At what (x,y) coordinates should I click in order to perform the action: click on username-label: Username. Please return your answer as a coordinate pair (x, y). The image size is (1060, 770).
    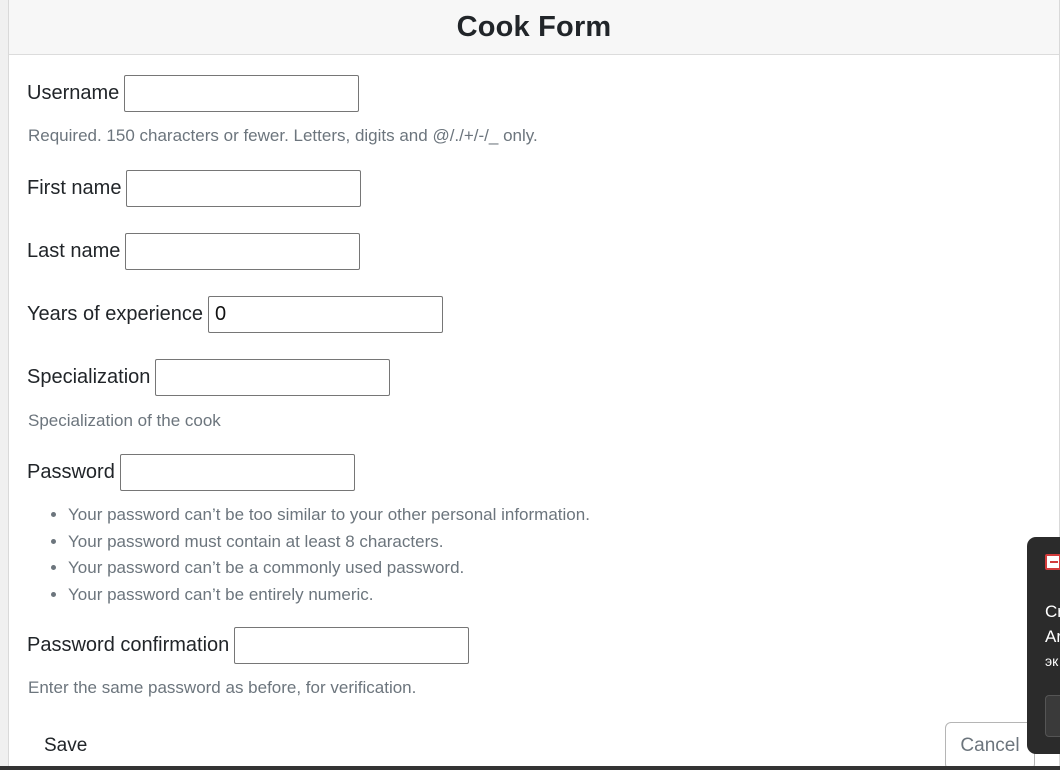
    Looking at the image, I should click on (73, 93).